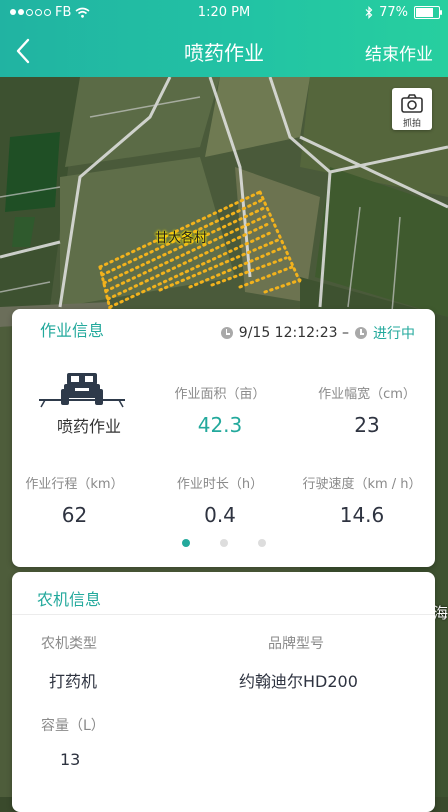 This screenshot has height=812, width=448. Describe the element at coordinates (367, 410) in the screenshot. I see `work-width-stat: 作业幅宽（cm） 23` at that location.